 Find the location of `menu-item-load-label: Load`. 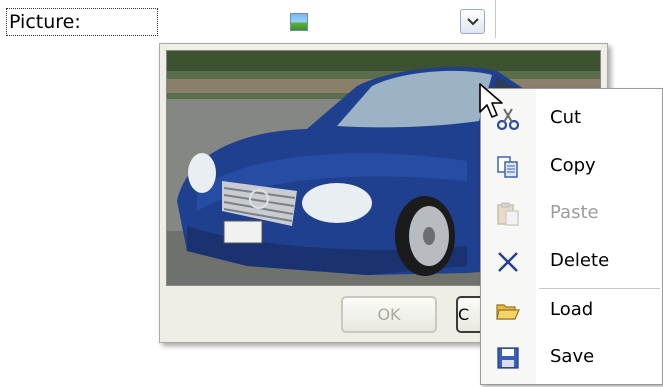

menu-item-load-label: Load is located at coordinates (572, 309).